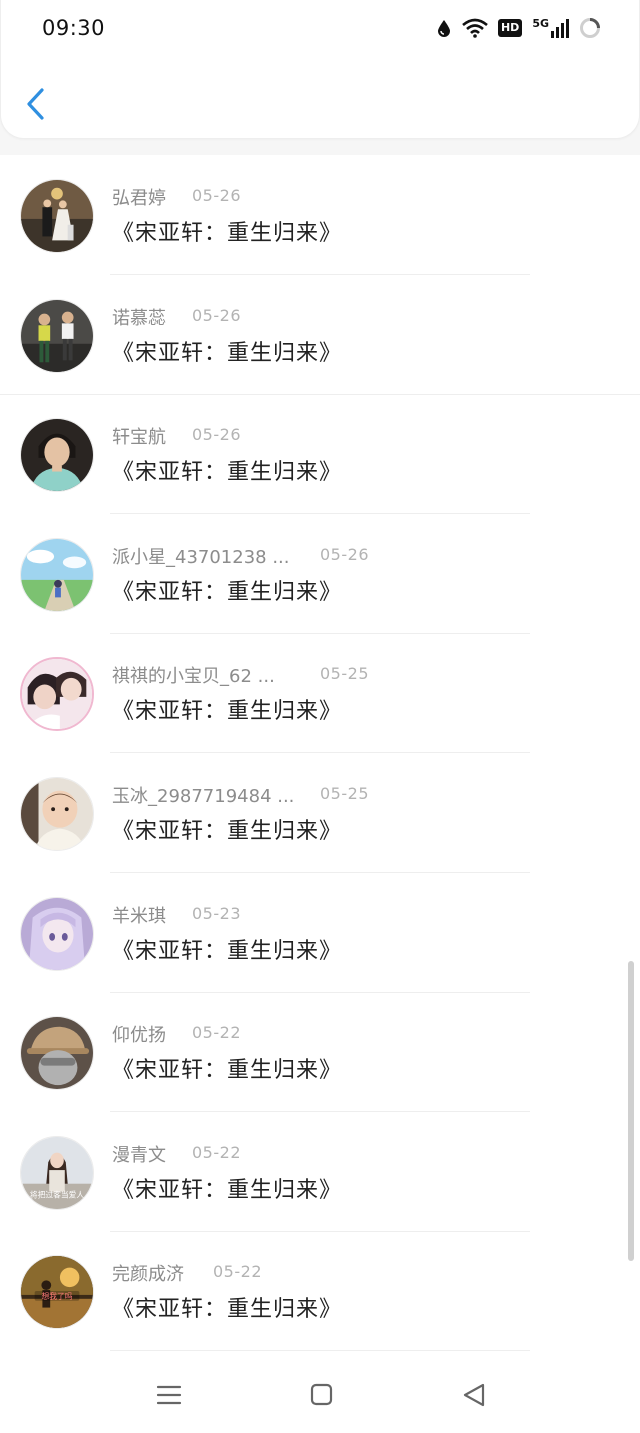  I want to click on system-navbar, so click(320, 1394).